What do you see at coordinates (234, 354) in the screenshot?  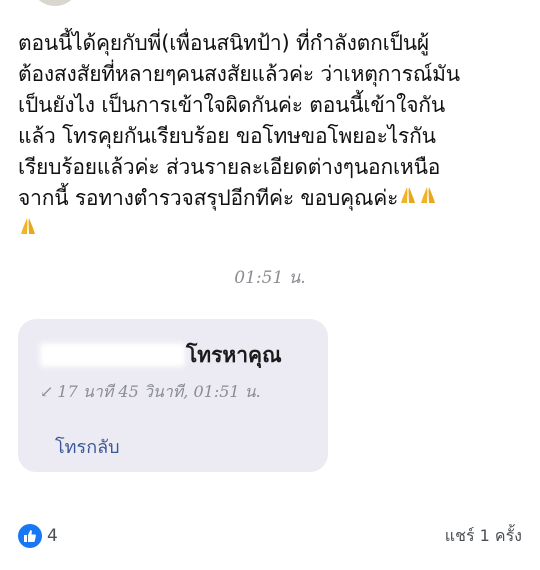 I see `call-title: โทรหาคุณ` at bounding box center [234, 354].